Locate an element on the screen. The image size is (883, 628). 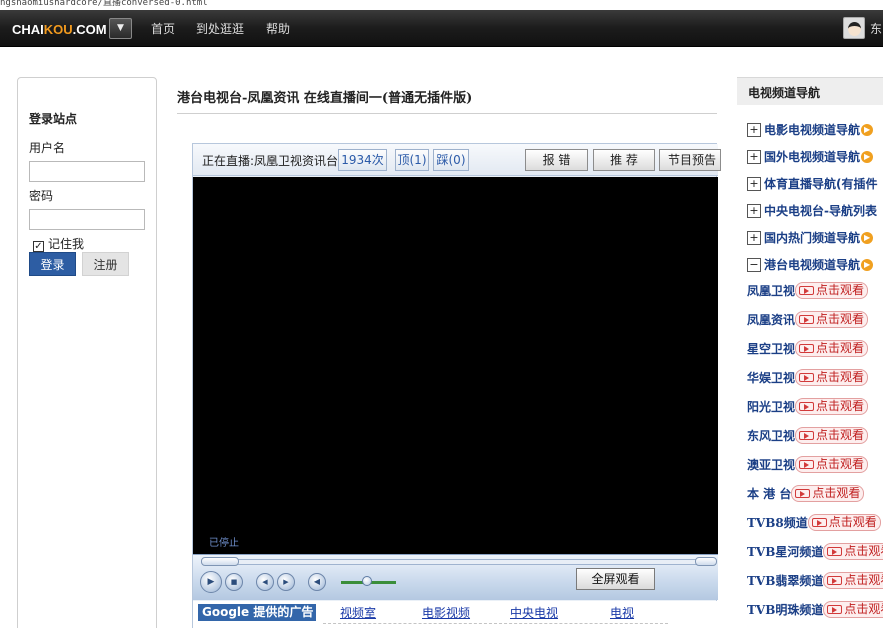
category-movie-tv: + 电影电视频道导航 ▶ is located at coordinates (815, 130).